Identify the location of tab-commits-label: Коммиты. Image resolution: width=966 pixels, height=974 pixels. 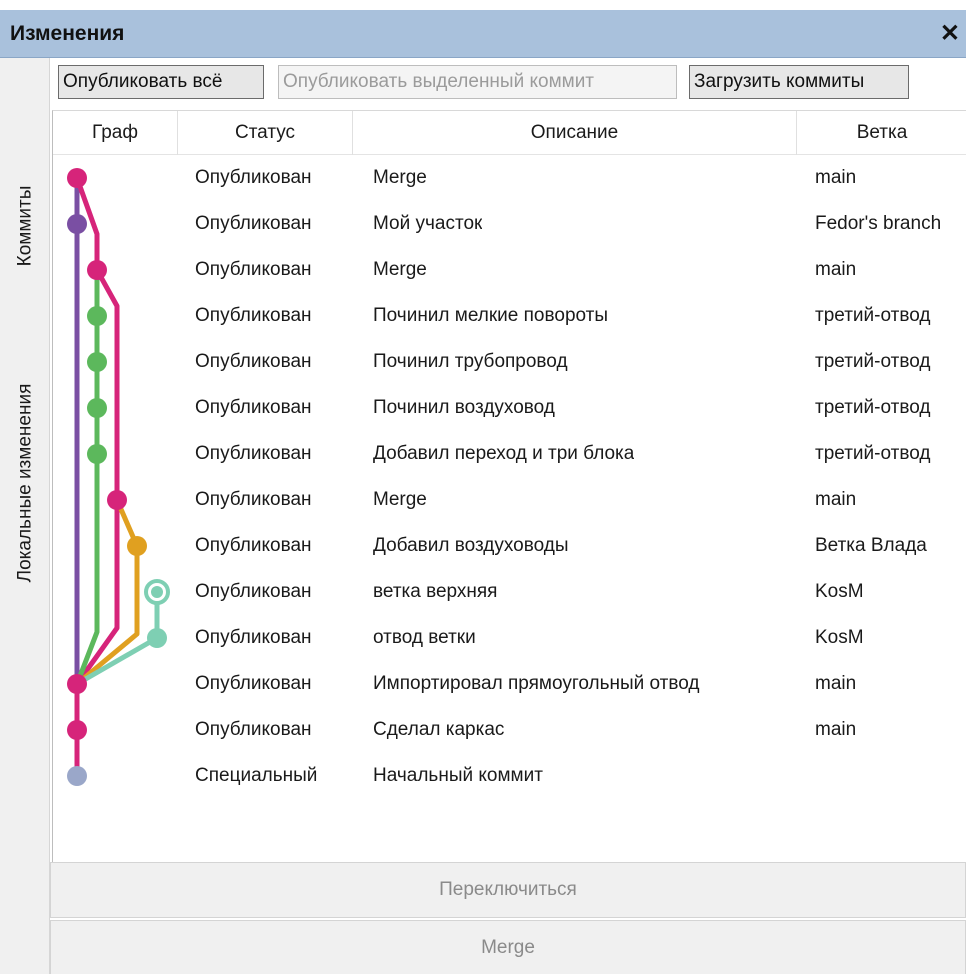
(25, 226).